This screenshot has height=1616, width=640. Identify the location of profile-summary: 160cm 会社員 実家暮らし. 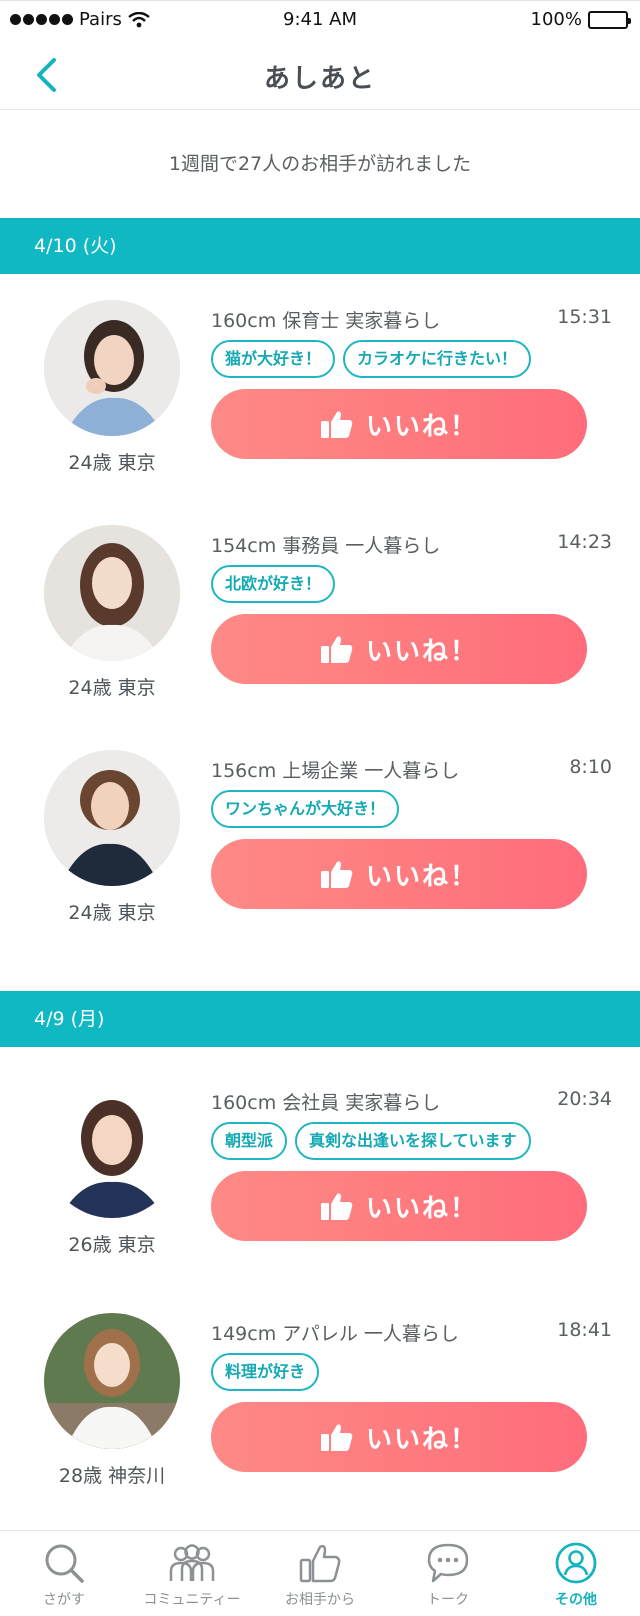
(326, 1103).